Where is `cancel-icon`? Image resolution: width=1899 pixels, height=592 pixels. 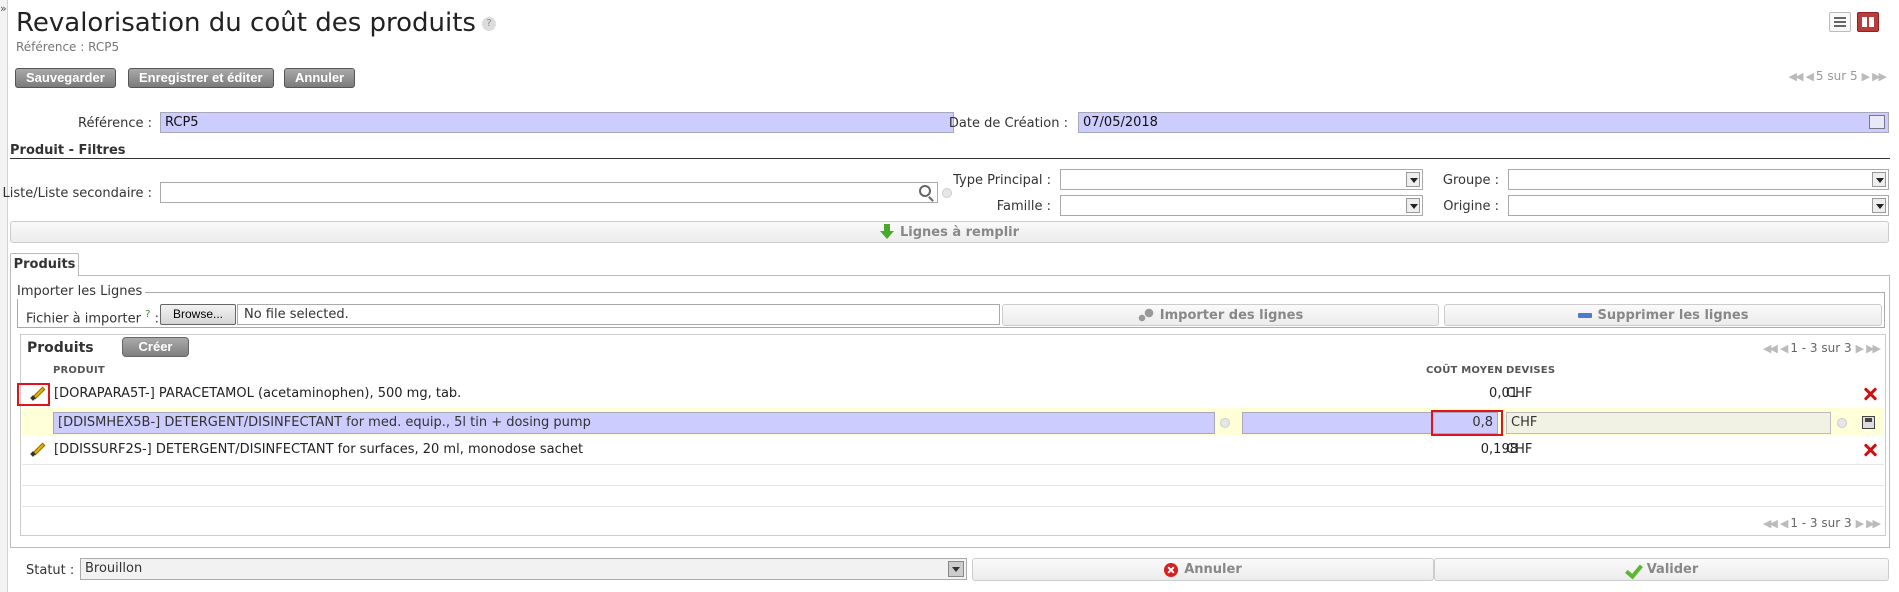 cancel-icon is located at coordinates (1171, 569).